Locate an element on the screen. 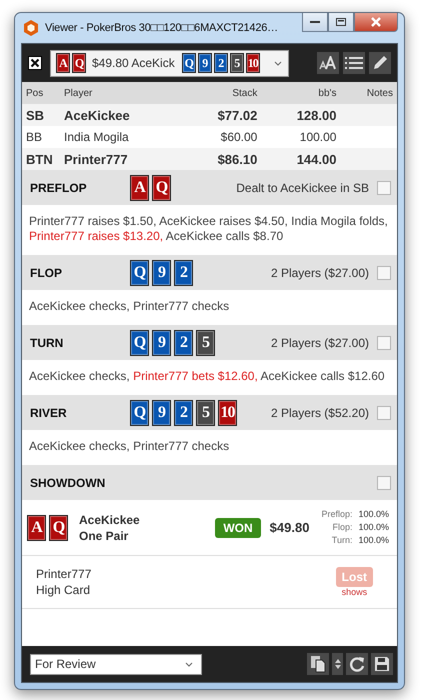 This screenshot has width=423, height=700. app-icon is located at coordinates (31, 28).